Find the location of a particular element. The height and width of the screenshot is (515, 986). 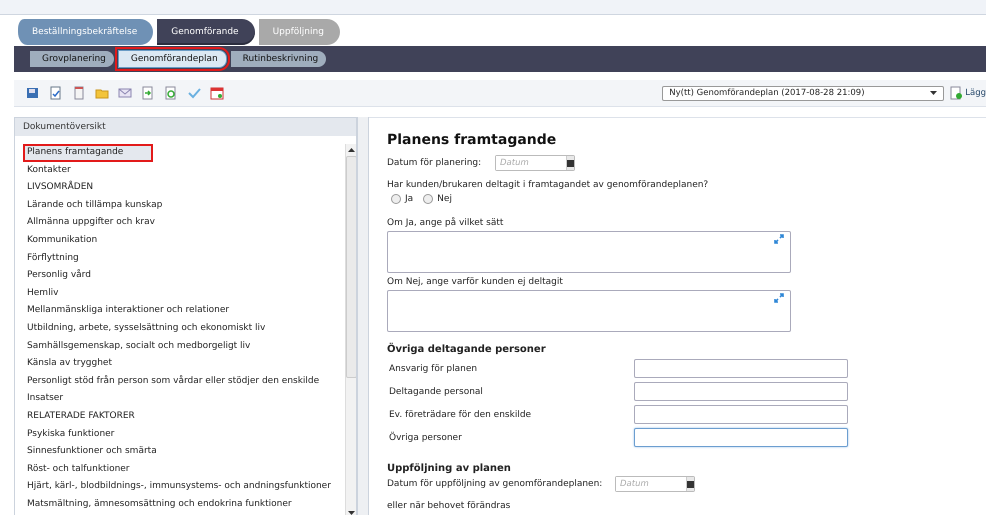

sidebar-item: Personlig vård is located at coordinates (184, 276).